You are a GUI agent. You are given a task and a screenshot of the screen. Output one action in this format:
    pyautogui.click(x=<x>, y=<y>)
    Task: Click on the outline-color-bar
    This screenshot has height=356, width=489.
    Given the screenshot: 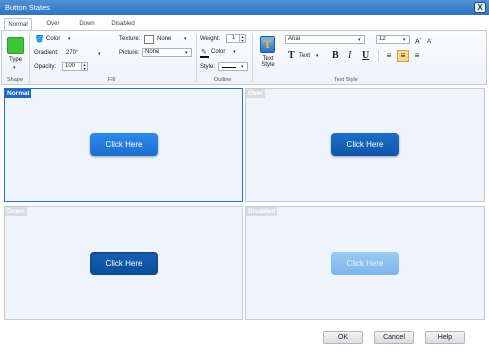 What is the action you would take?
    pyautogui.click(x=204, y=57)
    